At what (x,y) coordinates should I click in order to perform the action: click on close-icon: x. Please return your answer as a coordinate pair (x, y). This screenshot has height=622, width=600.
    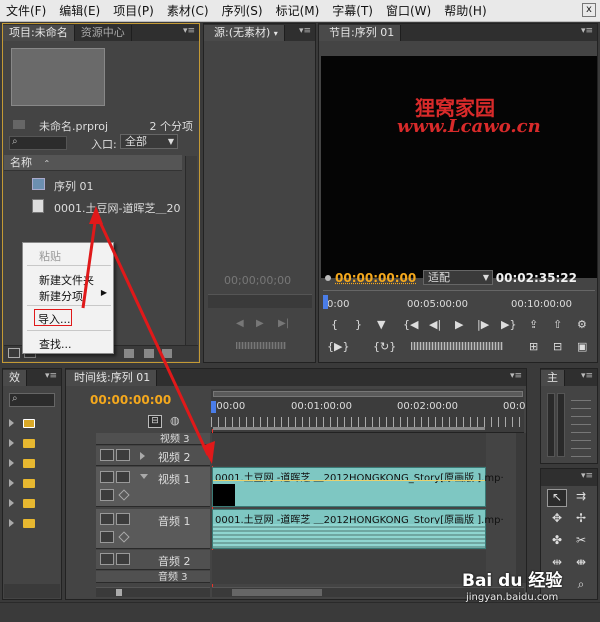
    Looking at the image, I should click on (589, 10).